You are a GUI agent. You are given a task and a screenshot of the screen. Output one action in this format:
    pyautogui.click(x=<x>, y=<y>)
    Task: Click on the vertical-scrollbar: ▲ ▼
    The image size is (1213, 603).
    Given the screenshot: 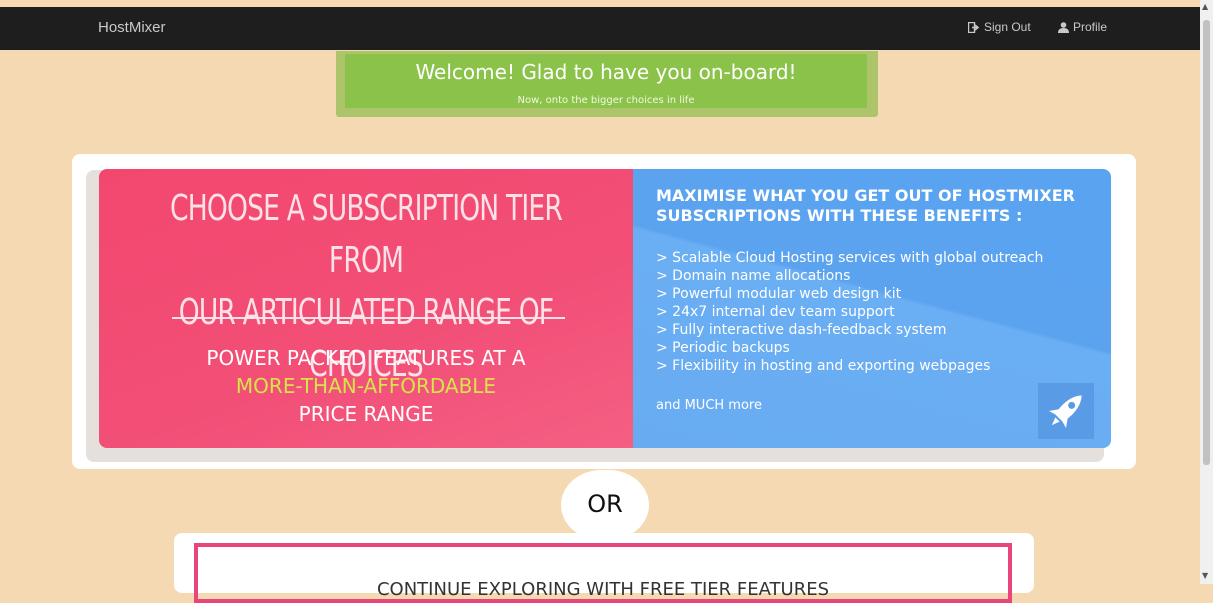 What is the action you would take?
    pyautogui.click(x=1206, y=292)
    